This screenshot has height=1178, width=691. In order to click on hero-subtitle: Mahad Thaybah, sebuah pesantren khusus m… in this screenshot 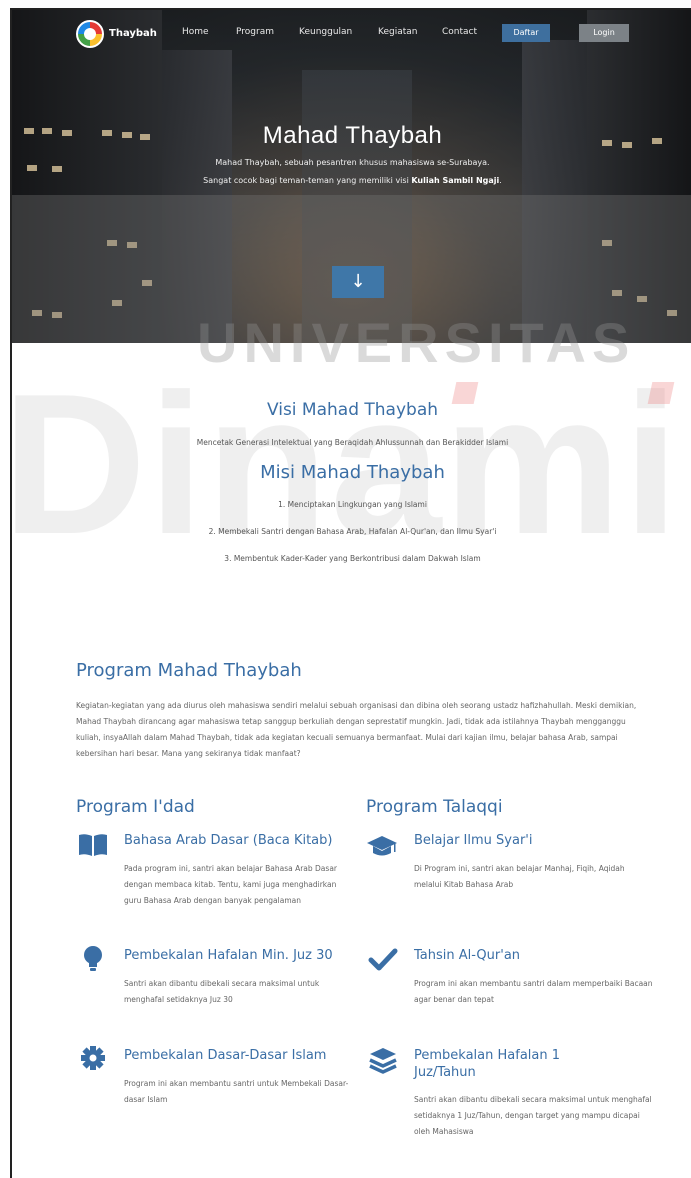, I will do `click(352, 162)`.